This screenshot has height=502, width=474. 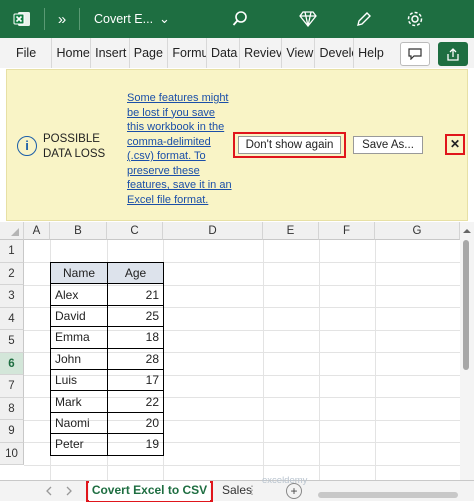 I want to click on message-title: POSSIBLE DATA LOSS, so click(x=74, y=146).